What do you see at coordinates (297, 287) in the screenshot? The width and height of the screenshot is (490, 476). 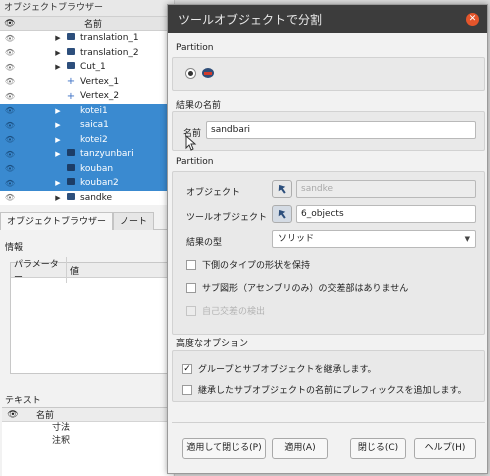 I see `no-intersect-checkbox: サブ図形（アセンブリのみ）の交差部はありません` at bounding box center [297, 287].